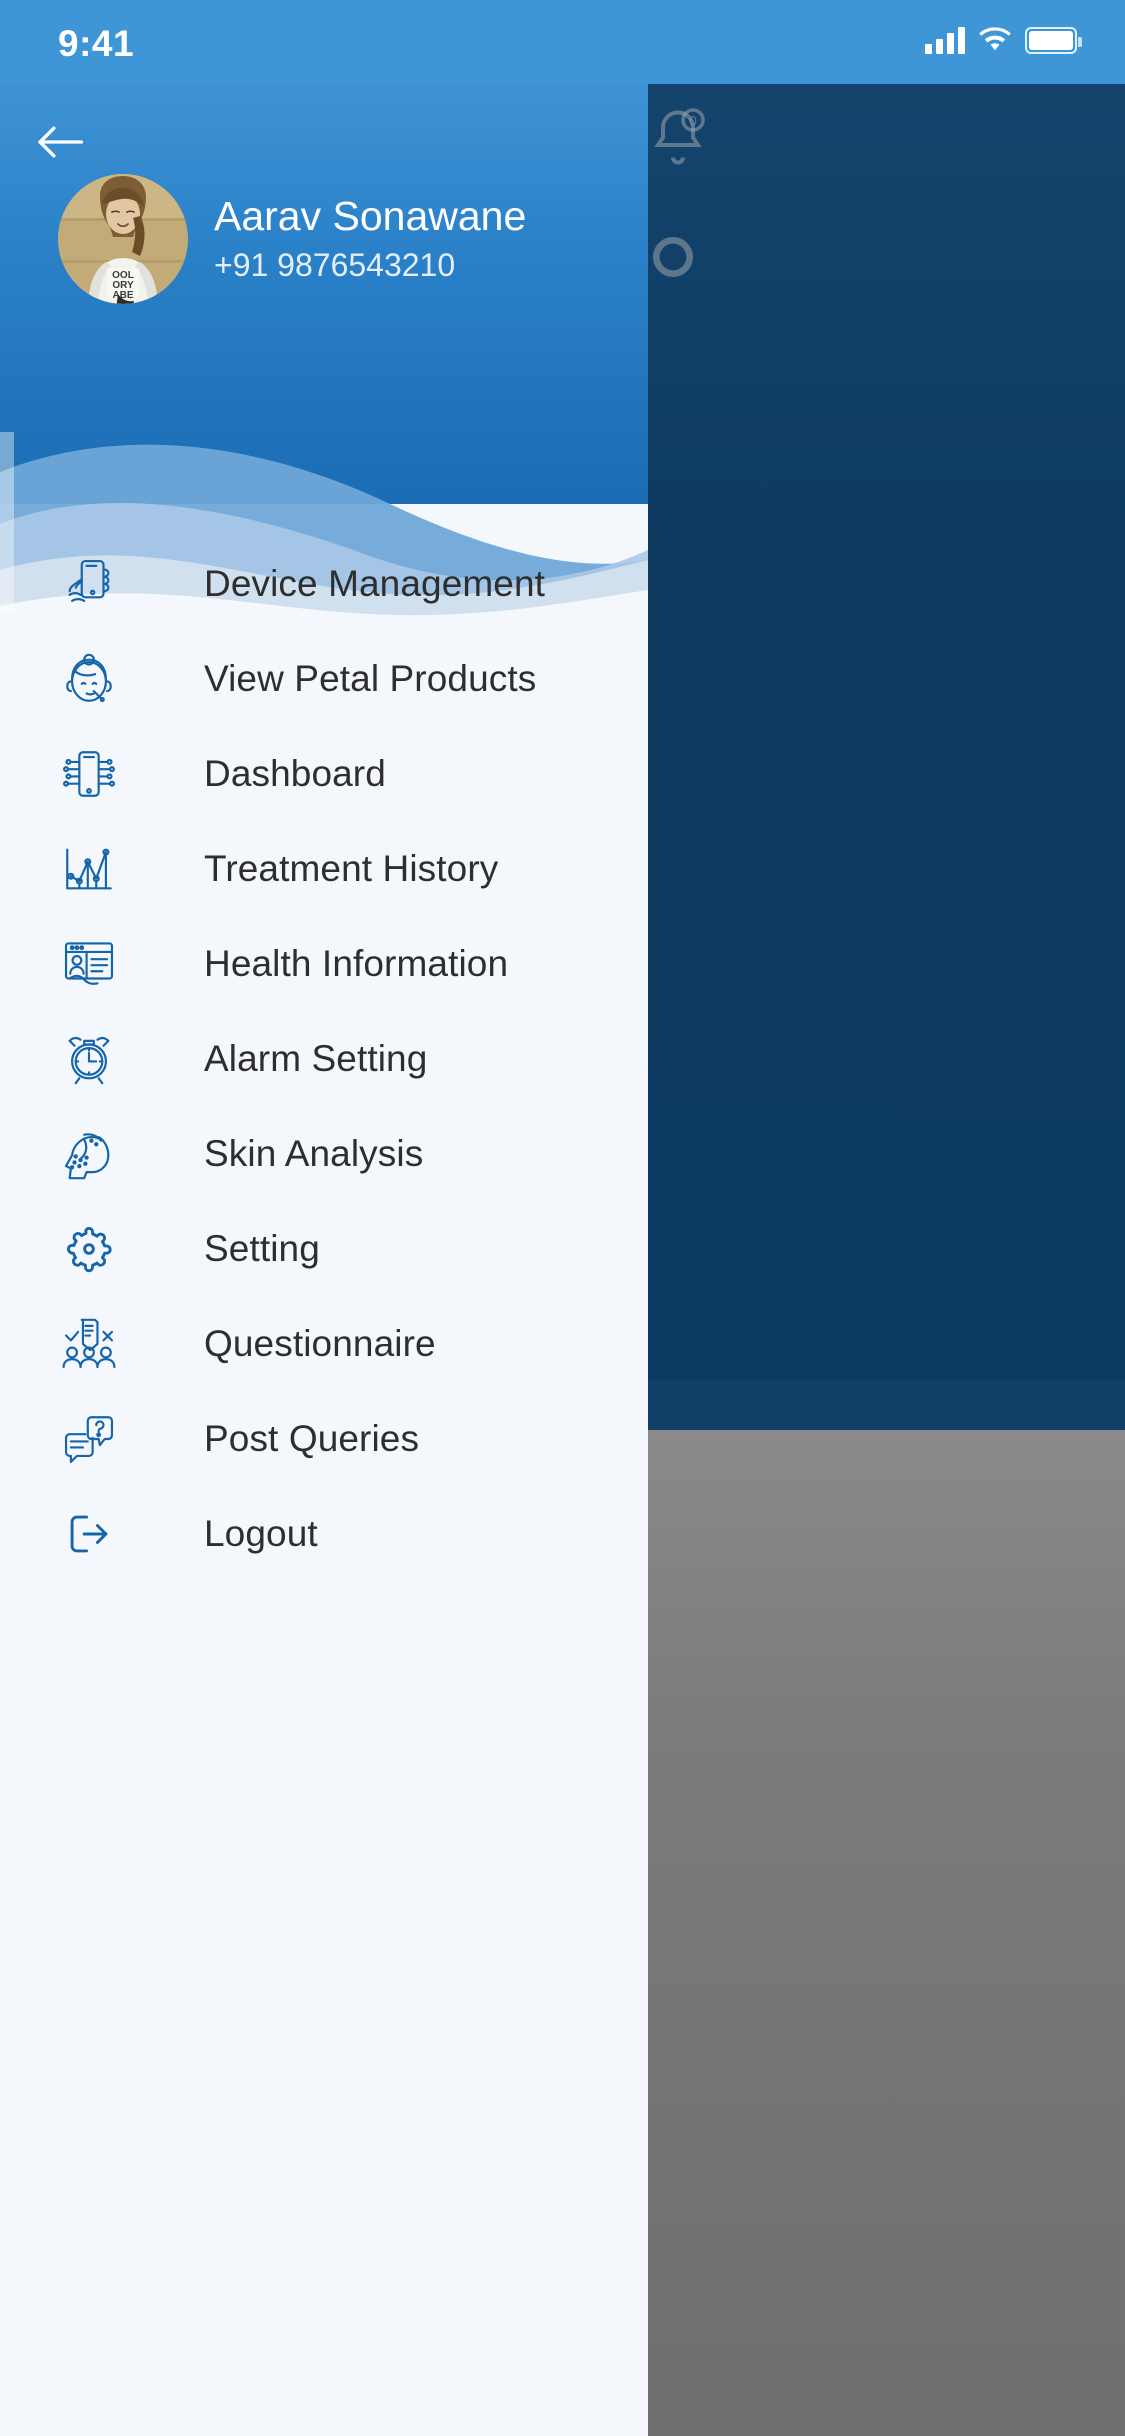 The image size is (1125, 2436). I want to click on gear-icon, so click(89, 1249).